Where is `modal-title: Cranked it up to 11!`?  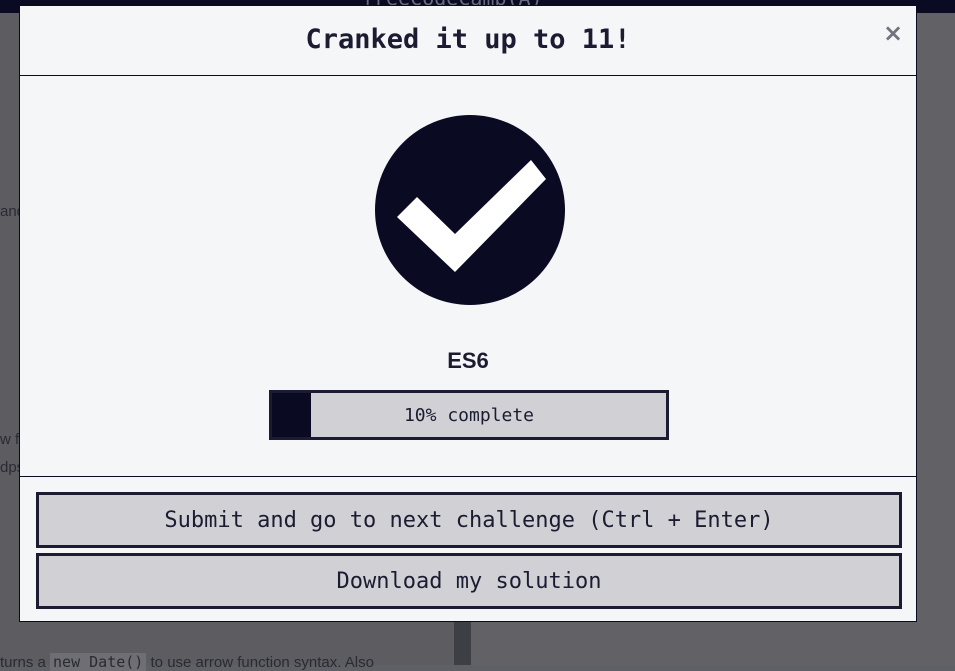 modal-title: Cranked it up to 11! is located at coordinates (468, 39).